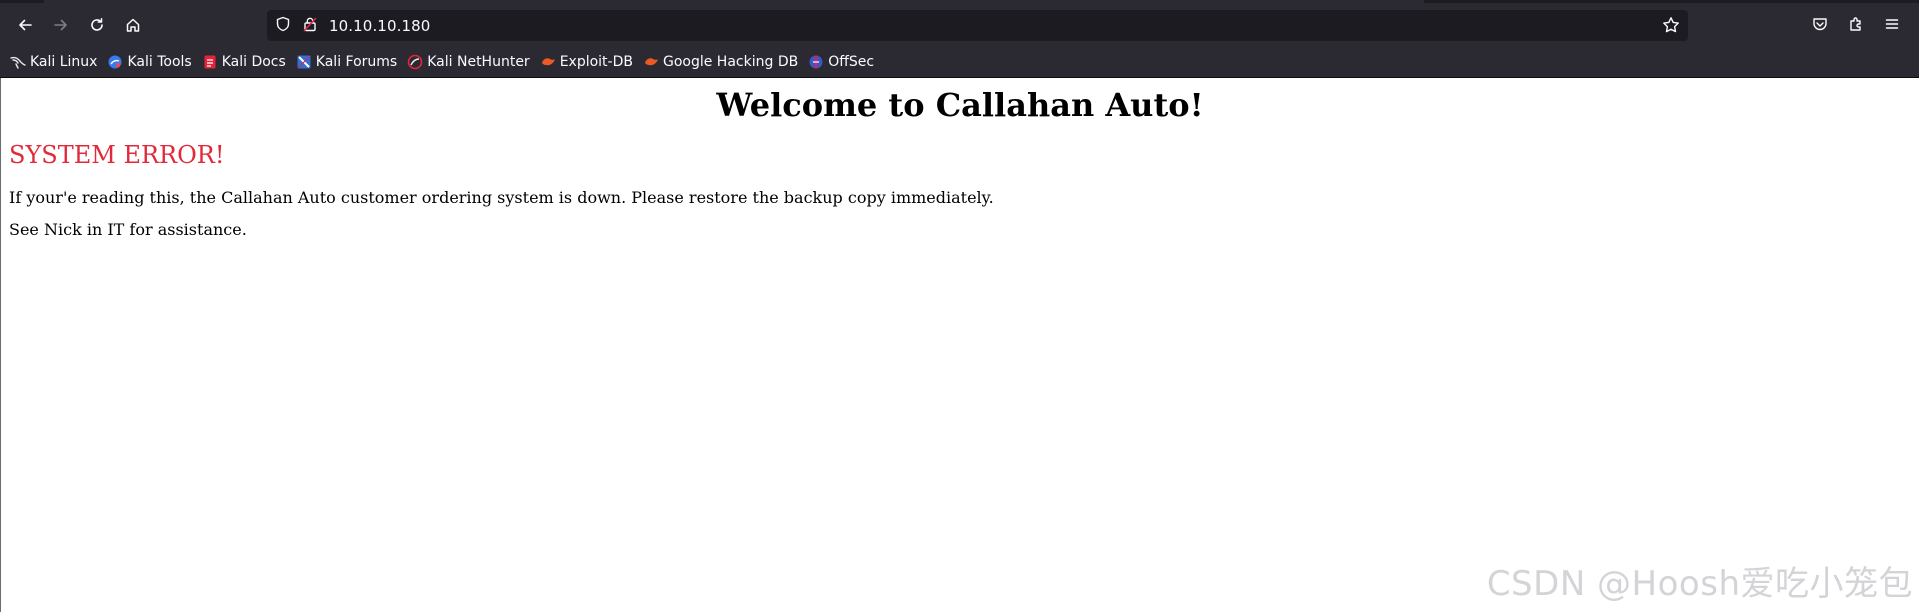 This screenshot has width=1919, height=612. I want to click on bookmark-label: Exploit-DB, so click(596, 62).